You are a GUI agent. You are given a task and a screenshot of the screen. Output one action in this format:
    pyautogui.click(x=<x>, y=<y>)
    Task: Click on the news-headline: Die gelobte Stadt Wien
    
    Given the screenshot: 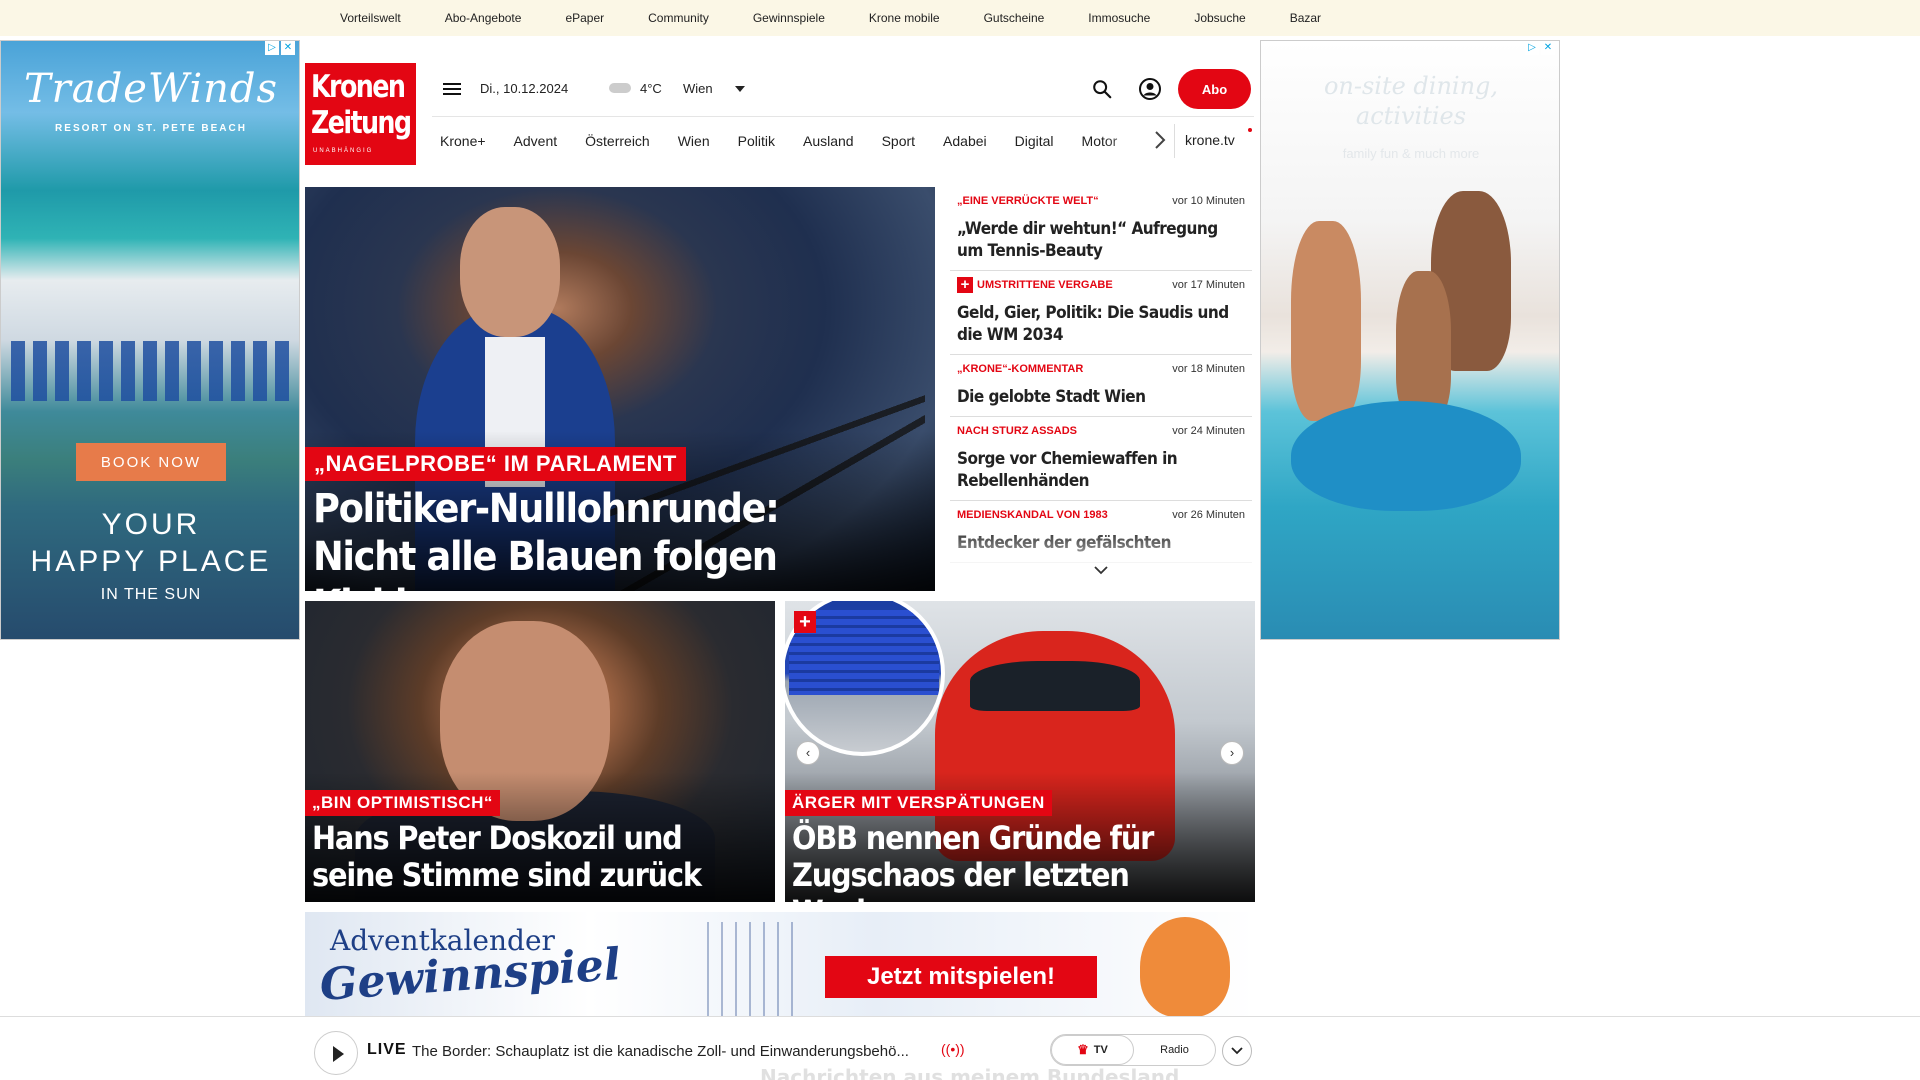 What is the action you would take?
    pyautogui.click(x=1101, y=397)
    